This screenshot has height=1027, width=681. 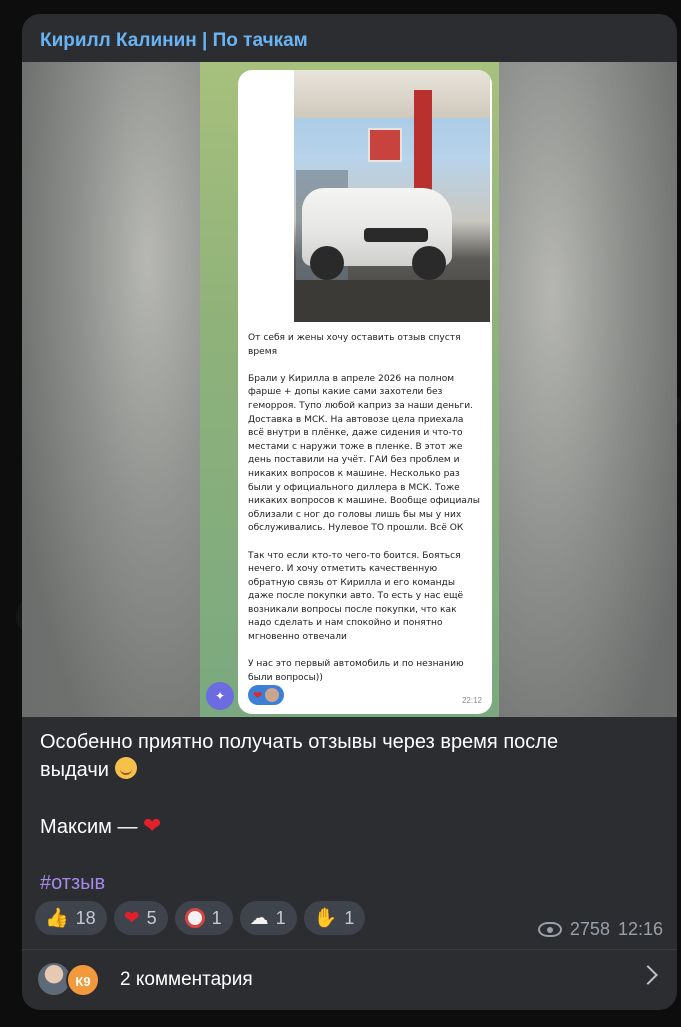 I want to click on screenshot-time: 22:12, so click(x=471, y=700).